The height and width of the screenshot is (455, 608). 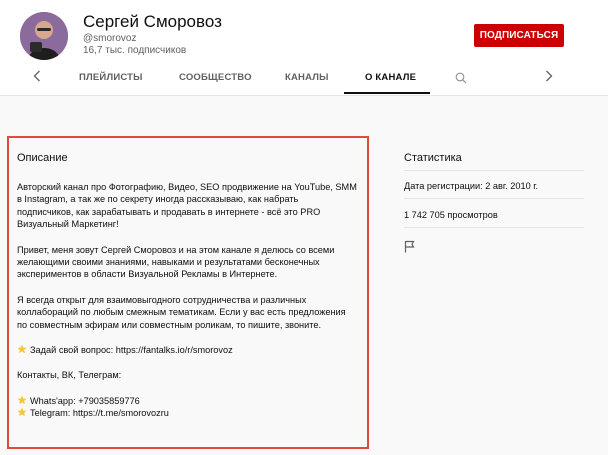 I want to click on subscriber-count: 16,7 тыс. подписчиков, so click(x=135, y=50).